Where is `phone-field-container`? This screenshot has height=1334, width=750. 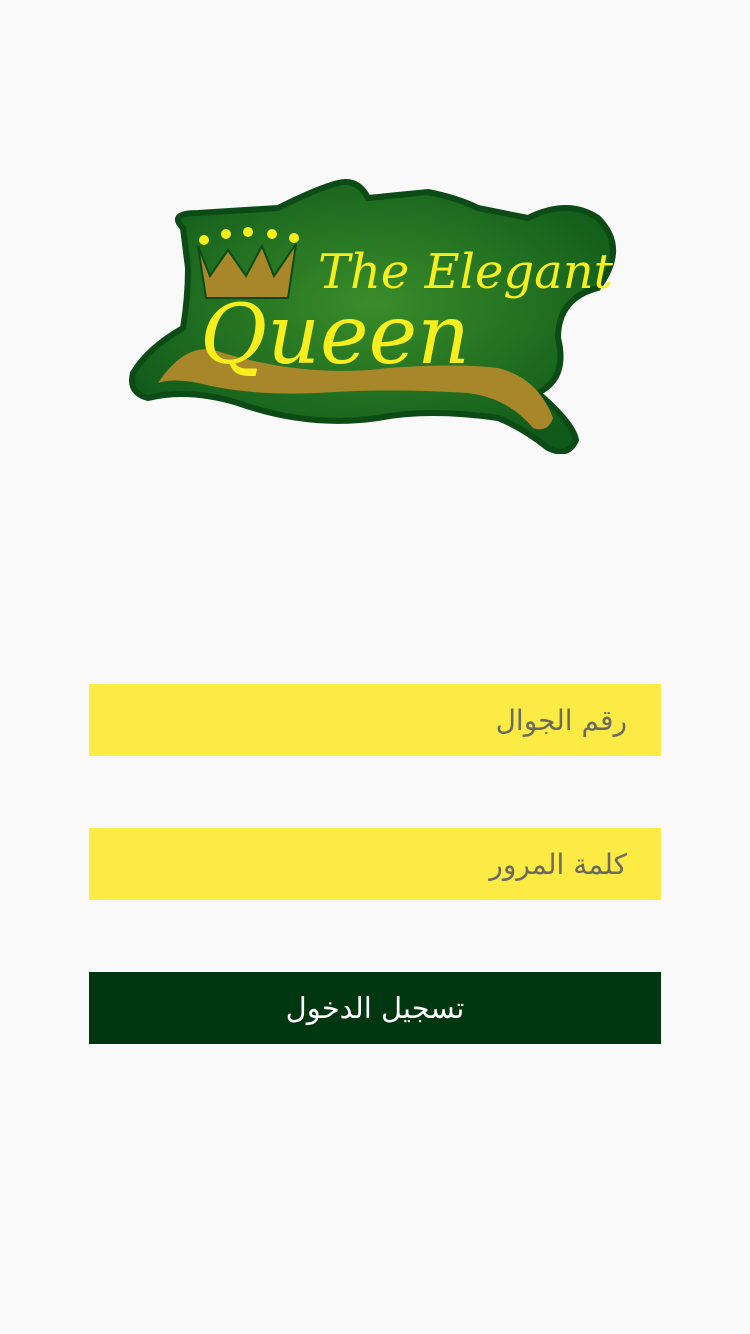 phone-field-container is located at coordinates (375, 720).